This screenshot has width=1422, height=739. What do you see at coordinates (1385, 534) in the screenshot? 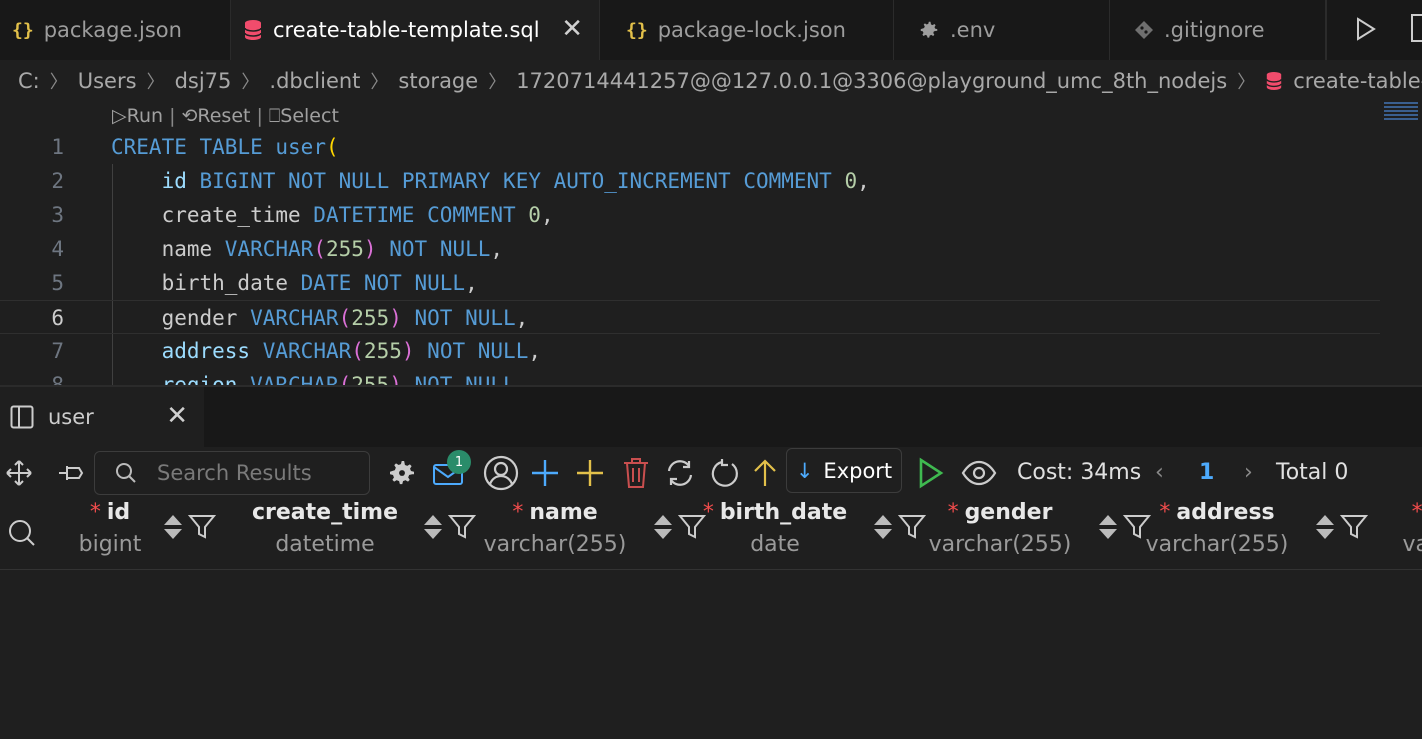
I see `column-header-re: *re varch` at bounding box center [1385, 534].